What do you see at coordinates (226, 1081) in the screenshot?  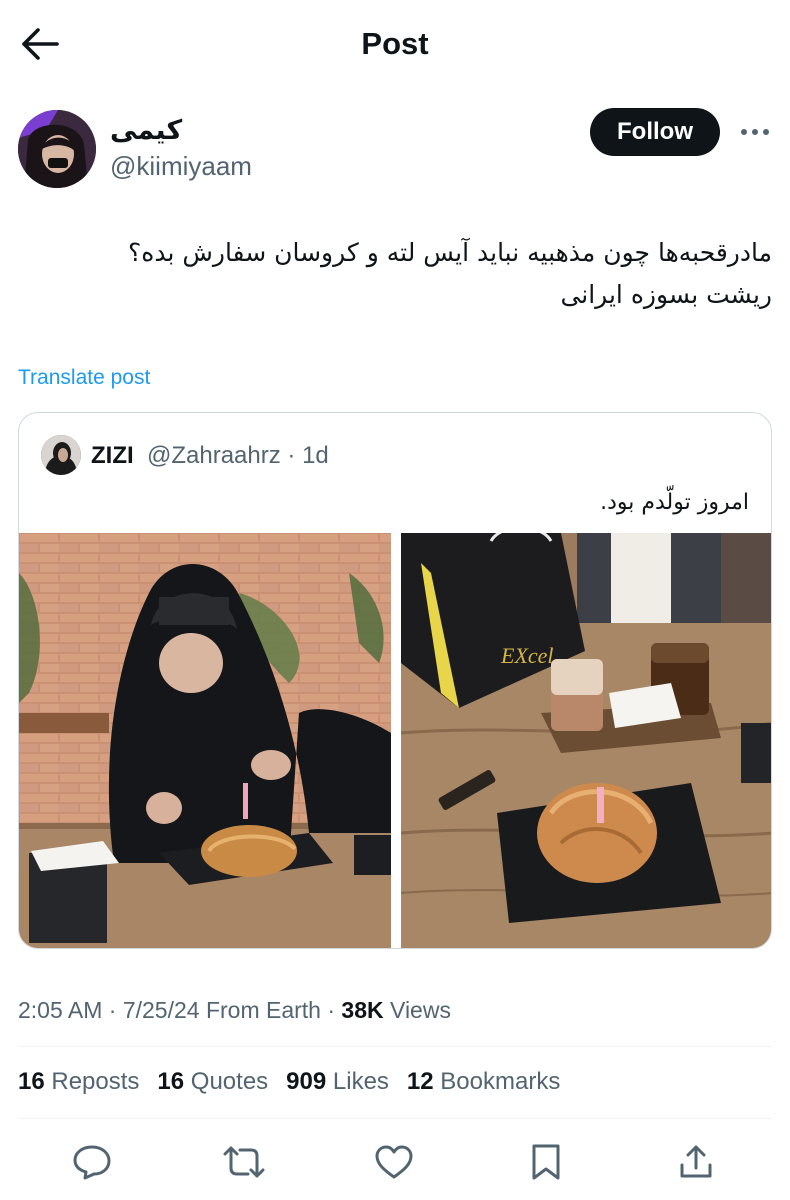 I see `quotes-label: Quotes` at bounding box center [226, 1081].